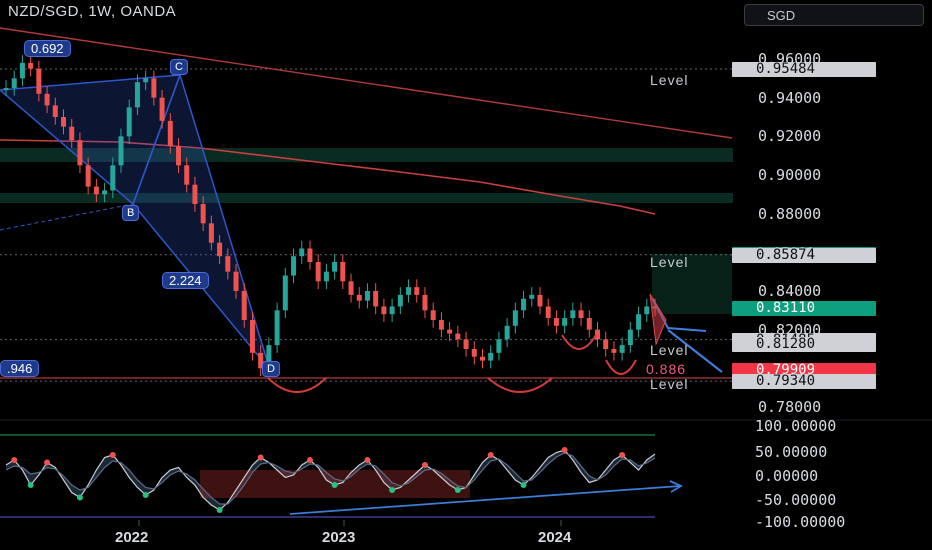 This screenshot has width=932, height=550. I want to click on time-label: 2024, so click(555, 537).